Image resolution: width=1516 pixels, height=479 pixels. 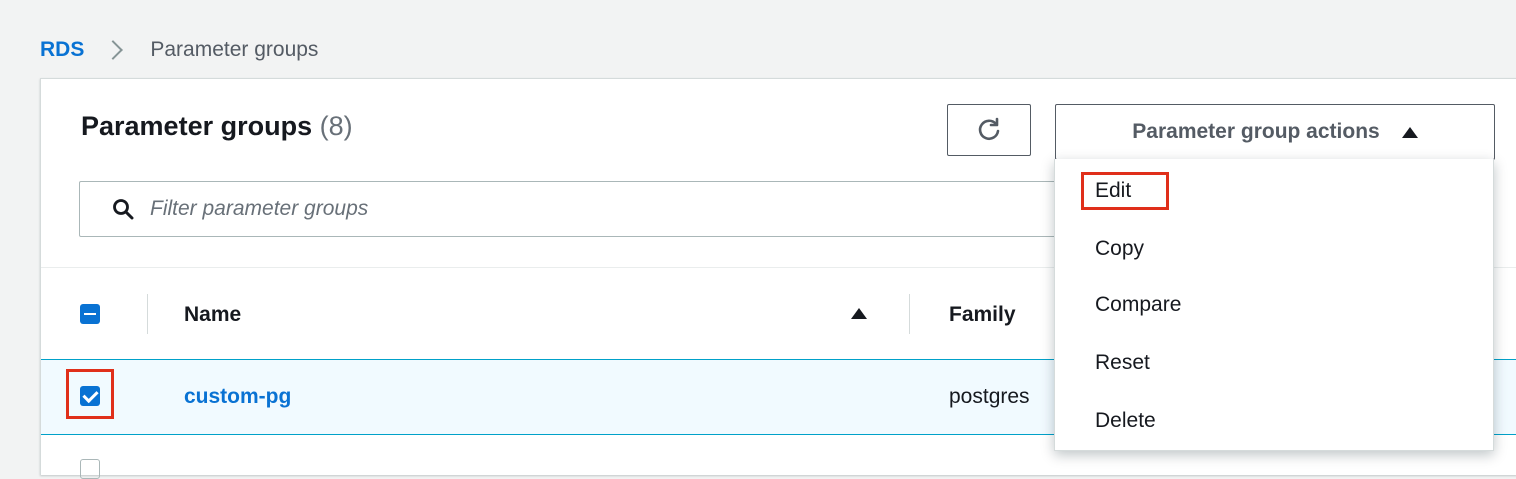 I want to click on breadcrumb-current: Parameter groups, so click(x=234, y=49).